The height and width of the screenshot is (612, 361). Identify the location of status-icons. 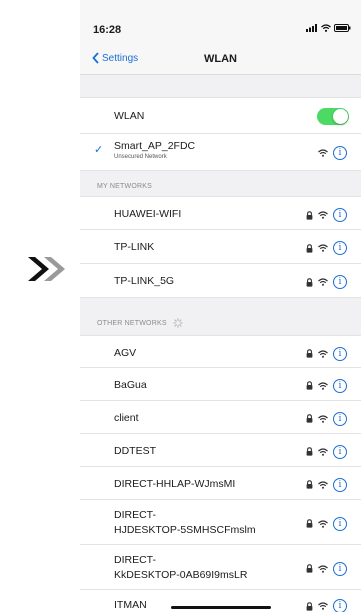
(328, 28).